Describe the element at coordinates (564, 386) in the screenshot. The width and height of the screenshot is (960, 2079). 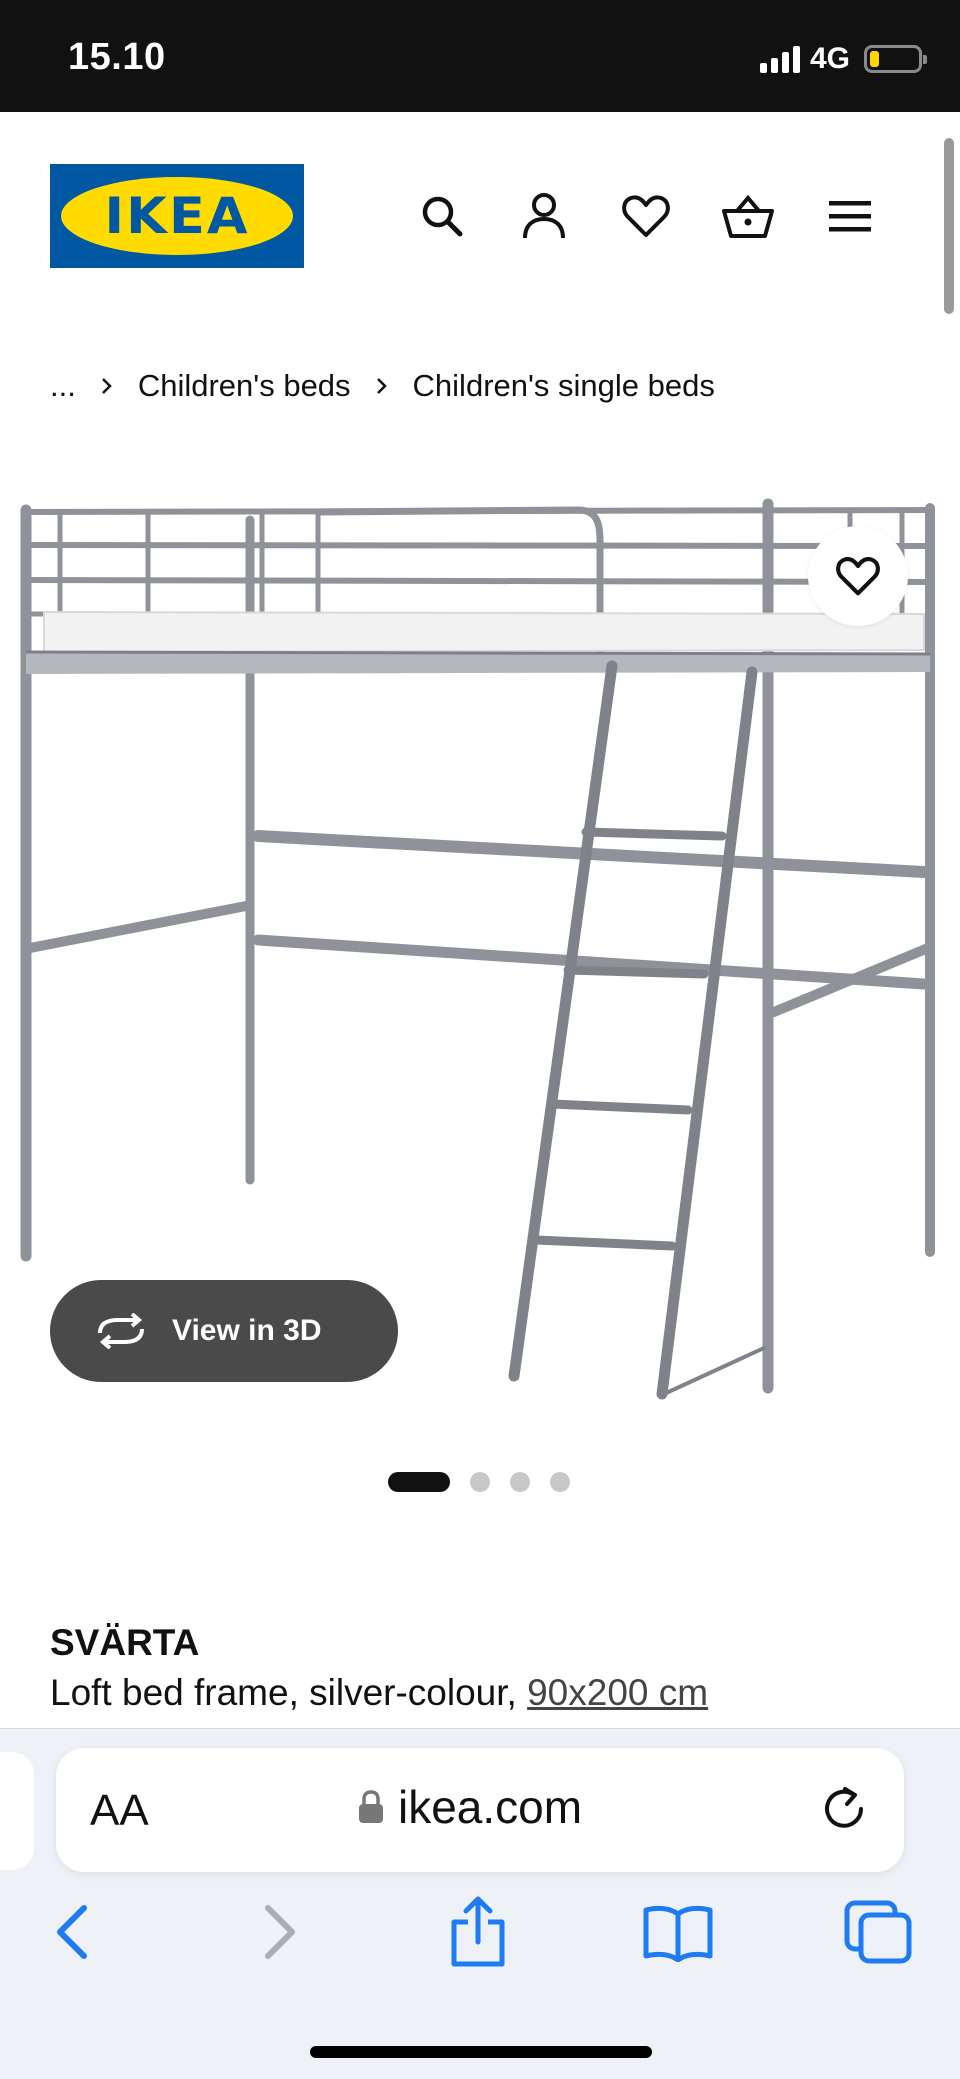
I see `breadcrumb-childrens-single-beds: Children's single beds` at that location.